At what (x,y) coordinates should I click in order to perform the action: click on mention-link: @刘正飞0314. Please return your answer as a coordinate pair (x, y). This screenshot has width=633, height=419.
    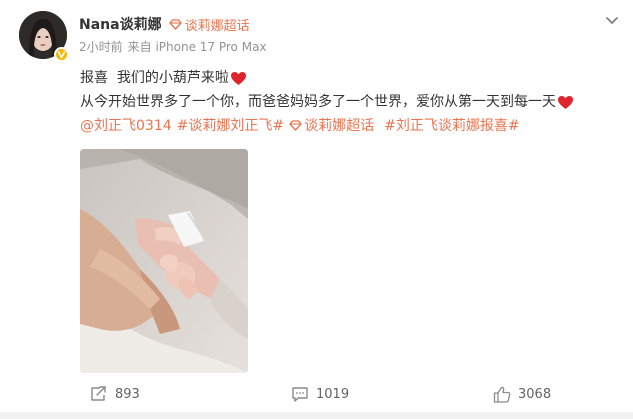
    Looking at the image, I should click on (126, 126).